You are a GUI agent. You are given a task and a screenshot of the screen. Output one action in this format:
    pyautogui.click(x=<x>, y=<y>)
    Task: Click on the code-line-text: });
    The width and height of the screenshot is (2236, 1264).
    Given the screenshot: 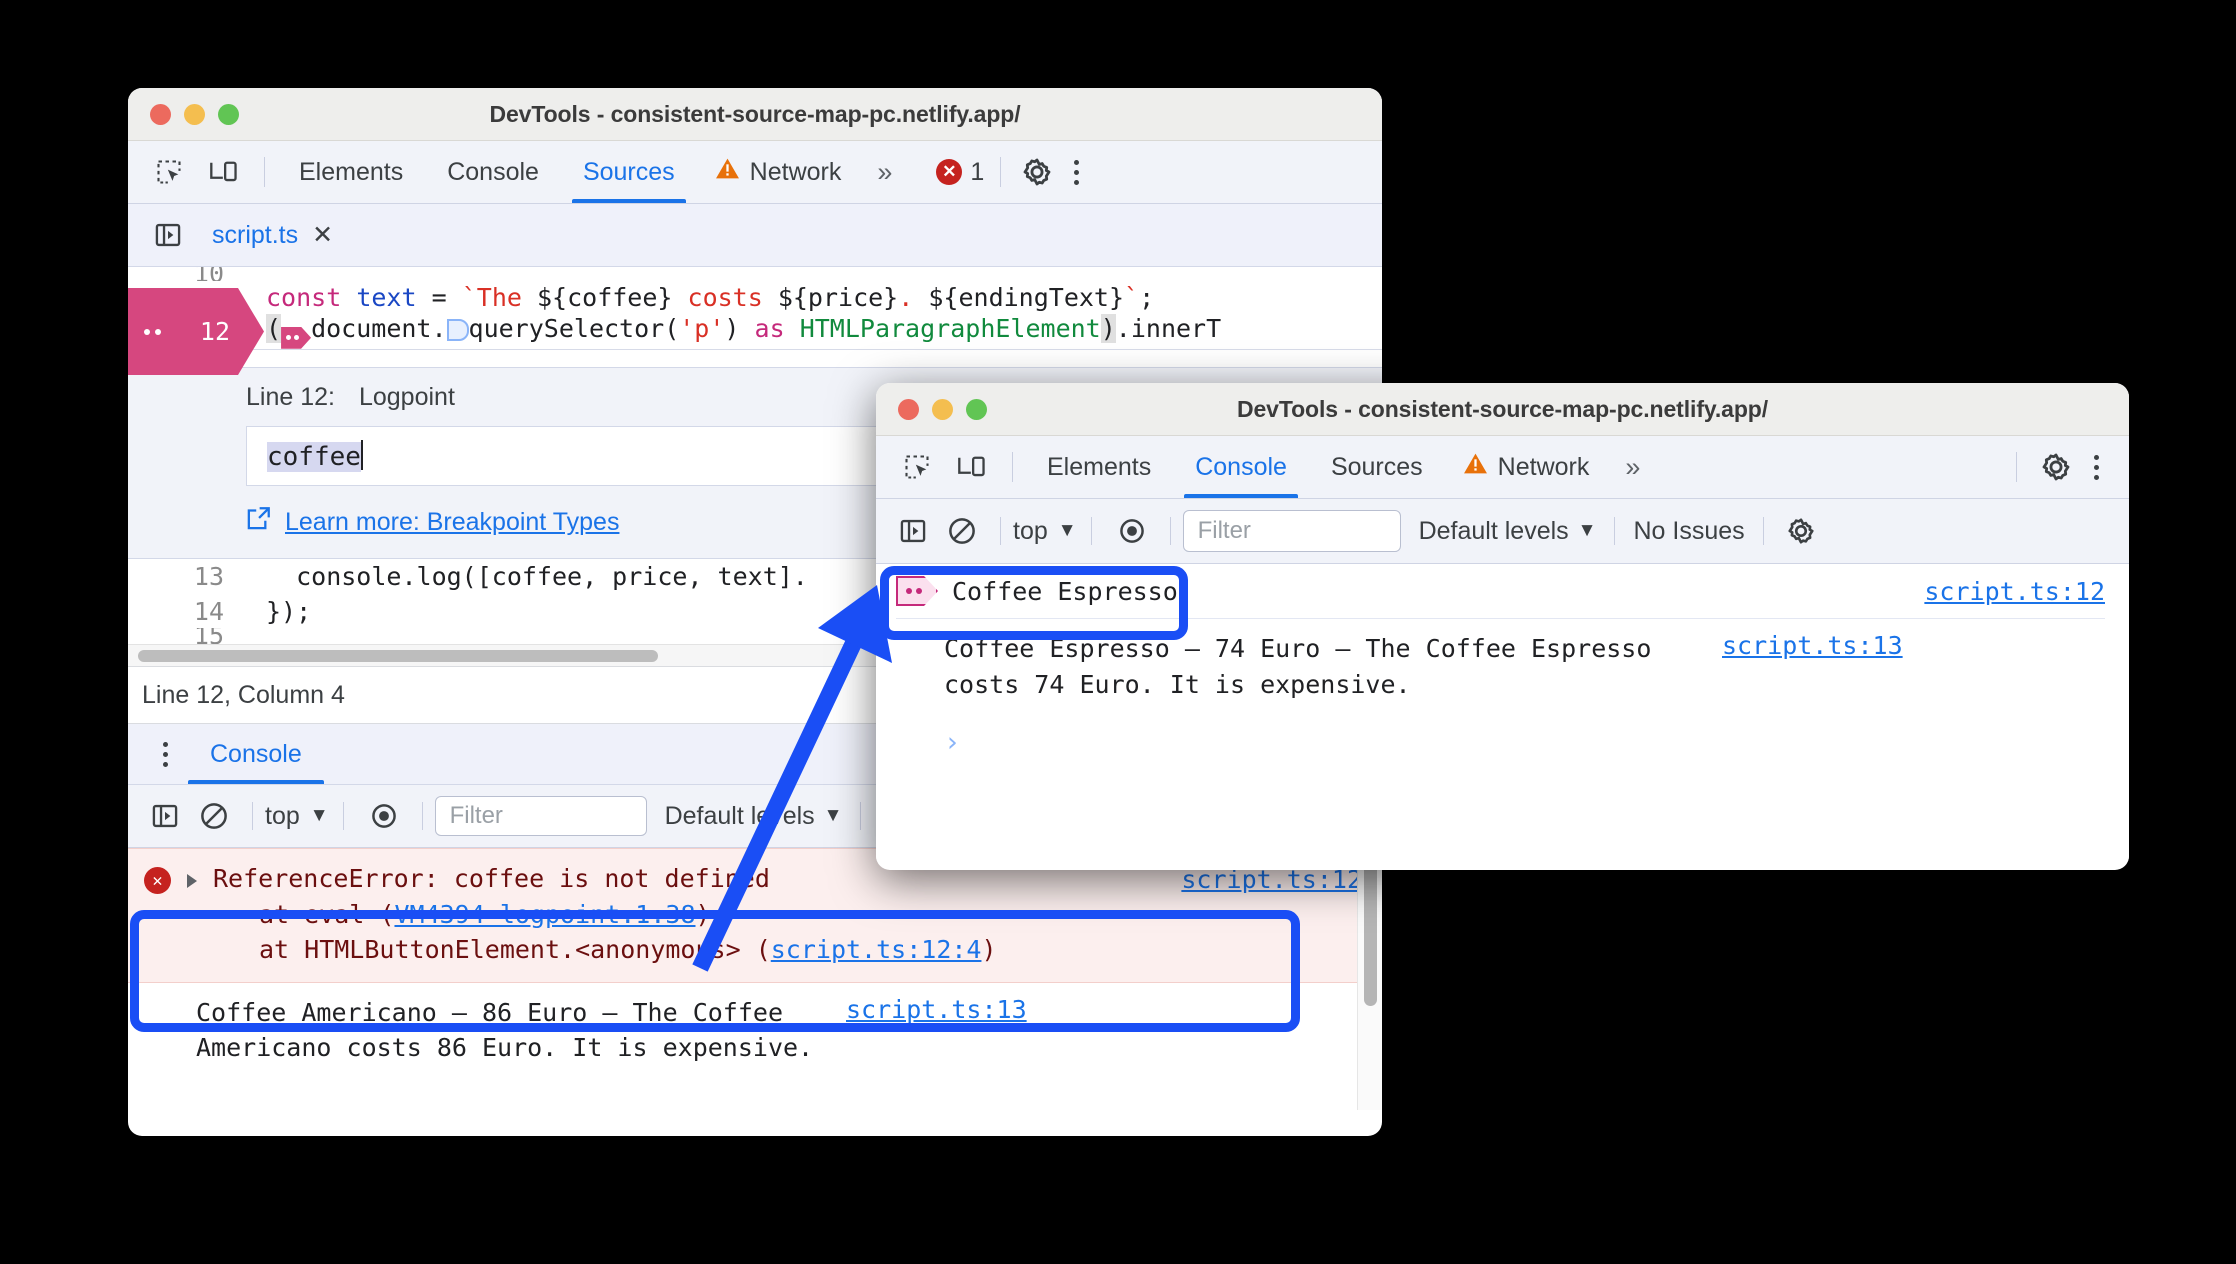 What is the action you would take?
    pyautogui.click(x=289, y=611)
    